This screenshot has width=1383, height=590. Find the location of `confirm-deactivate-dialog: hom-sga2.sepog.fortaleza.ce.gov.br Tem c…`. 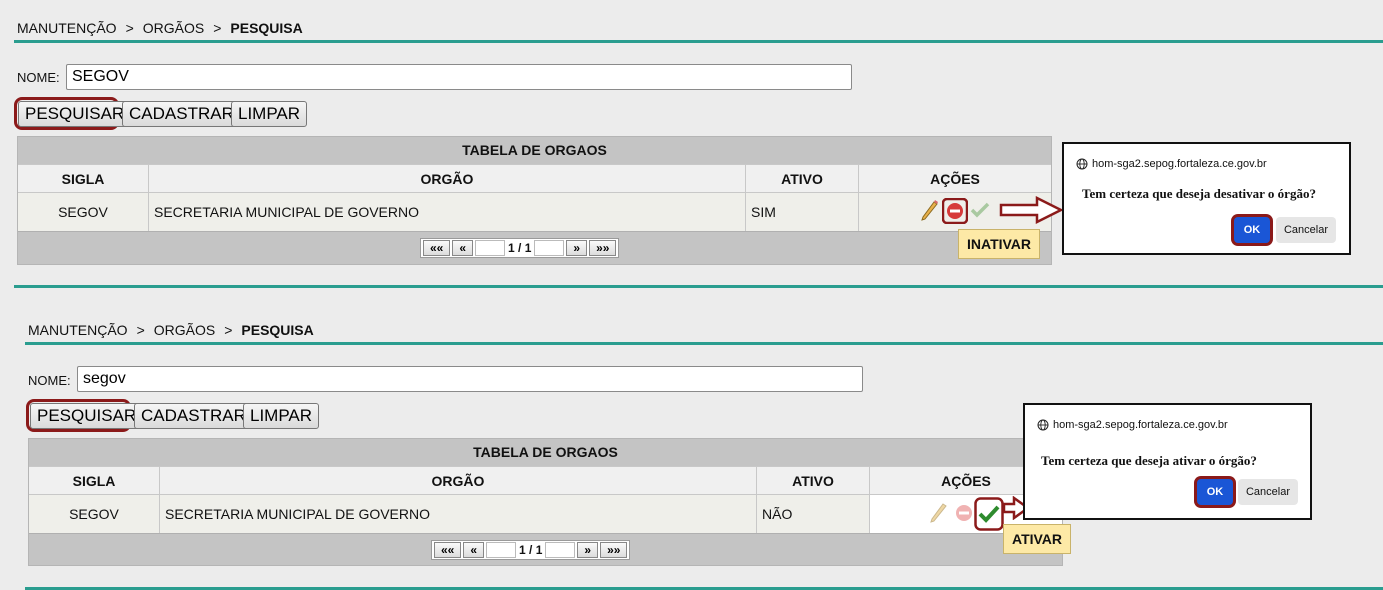

confirm-deactivate-dialog: hom-sga2.sepog.fortaleza.ce.gov.br Tem c… is located at coordinates (1206, 198).